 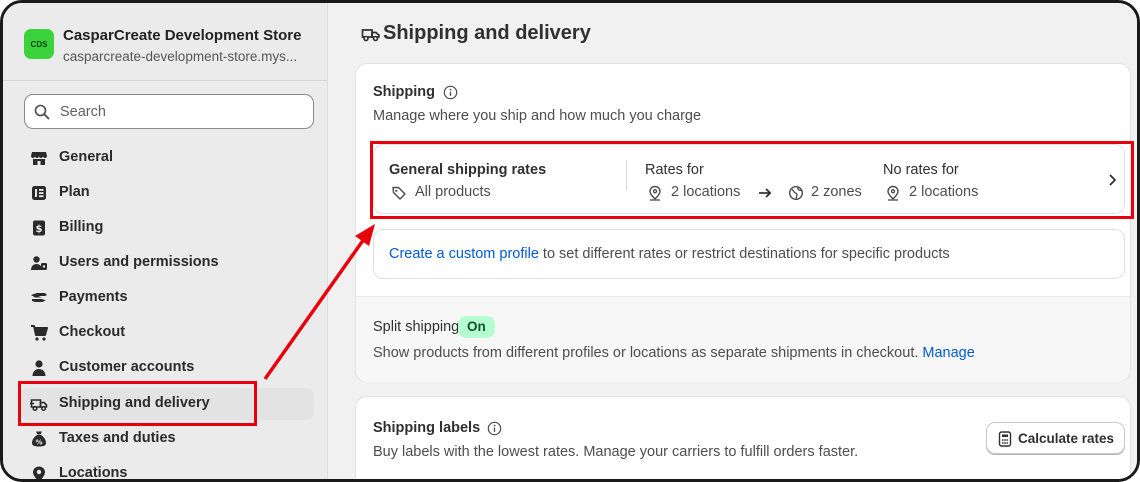 I want to click on sidebar-item-label: Payments, so click(x=93, y=297).